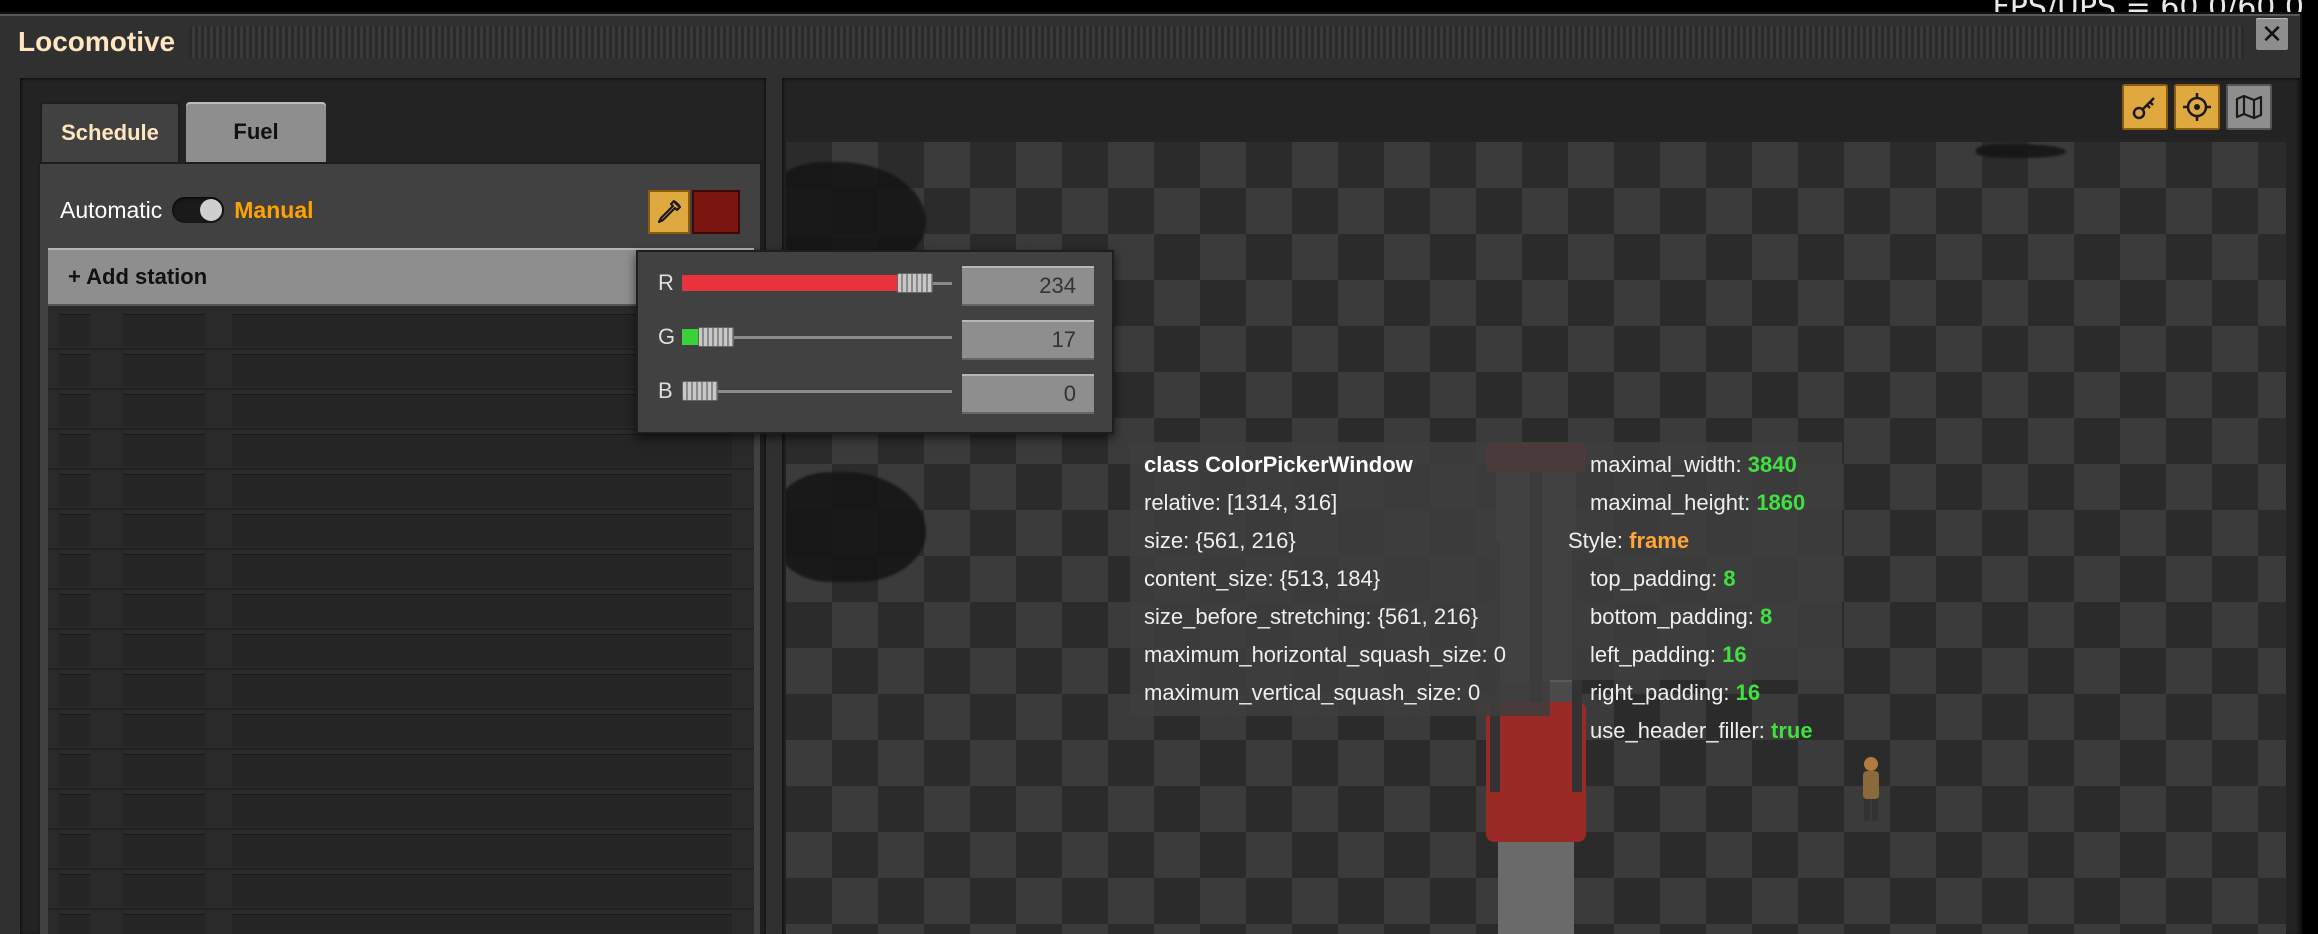  What do you see at coordinates (1668, 654) in the screenshot?
I see `tooltip-left-padding: left_padding: 16` at bounding box center [1668, 654].